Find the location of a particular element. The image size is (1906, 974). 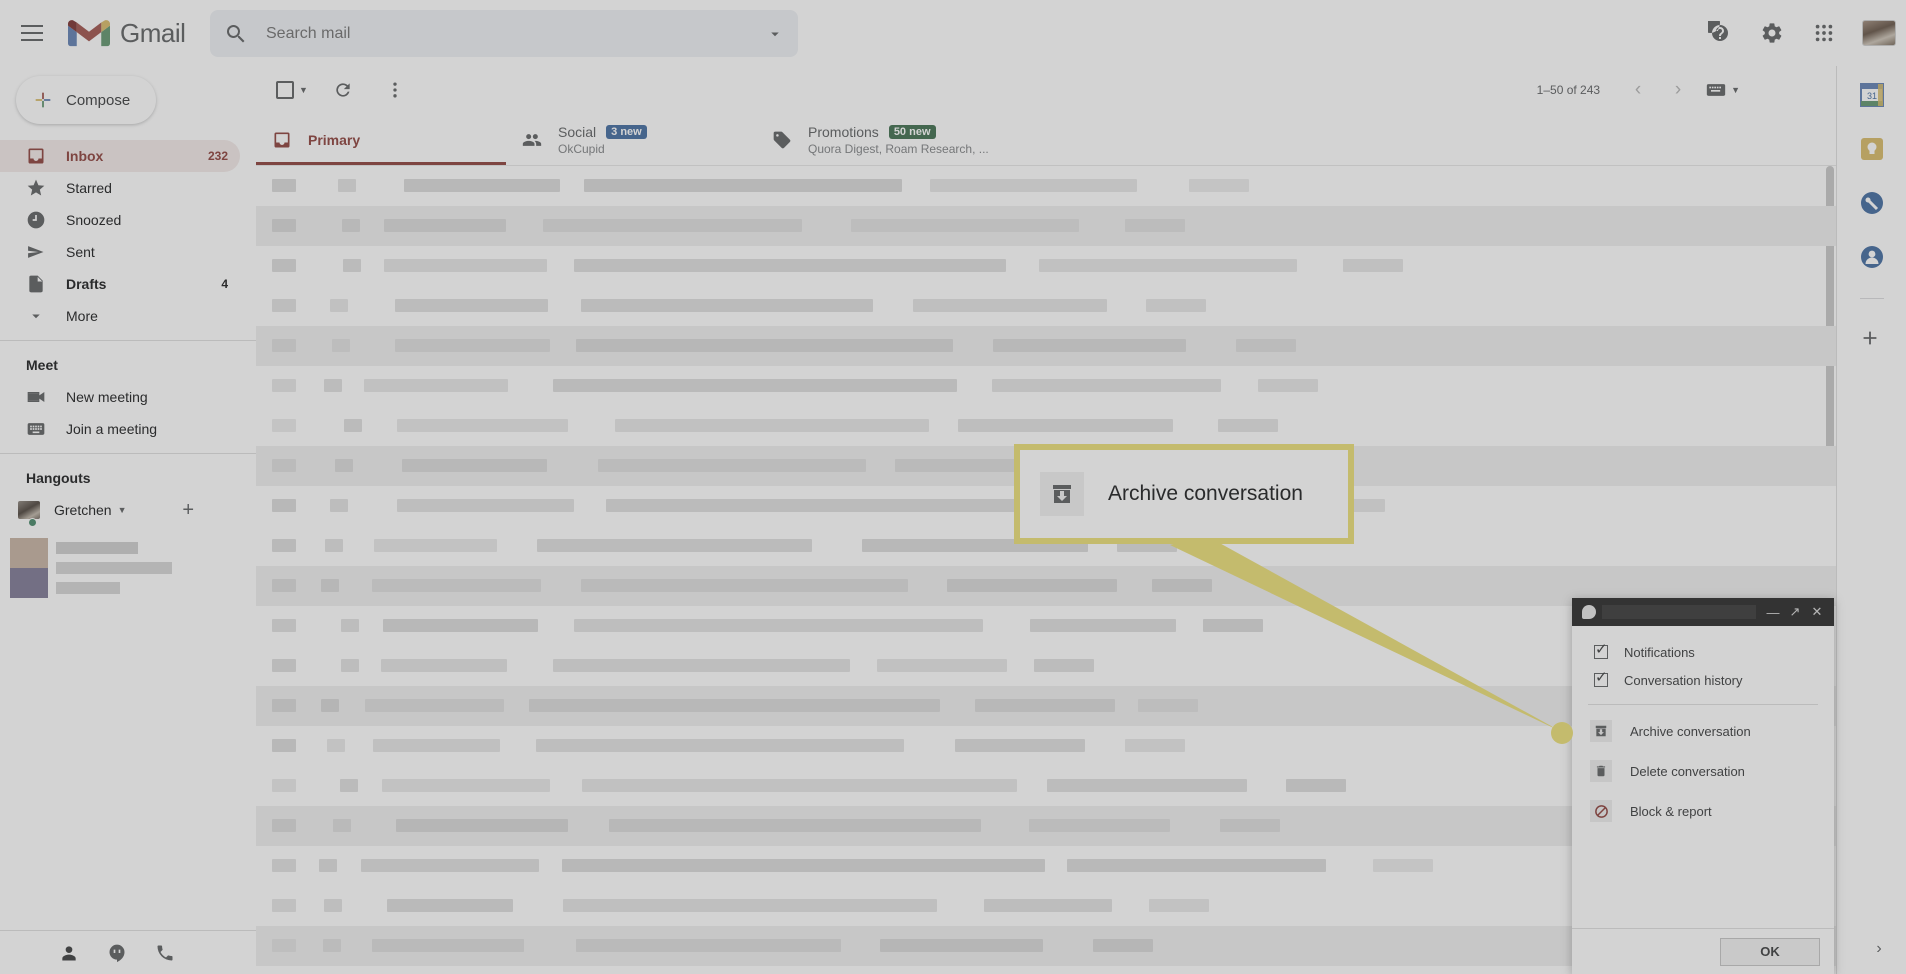

help-circle-icon is located at coordinates (1720, 33).